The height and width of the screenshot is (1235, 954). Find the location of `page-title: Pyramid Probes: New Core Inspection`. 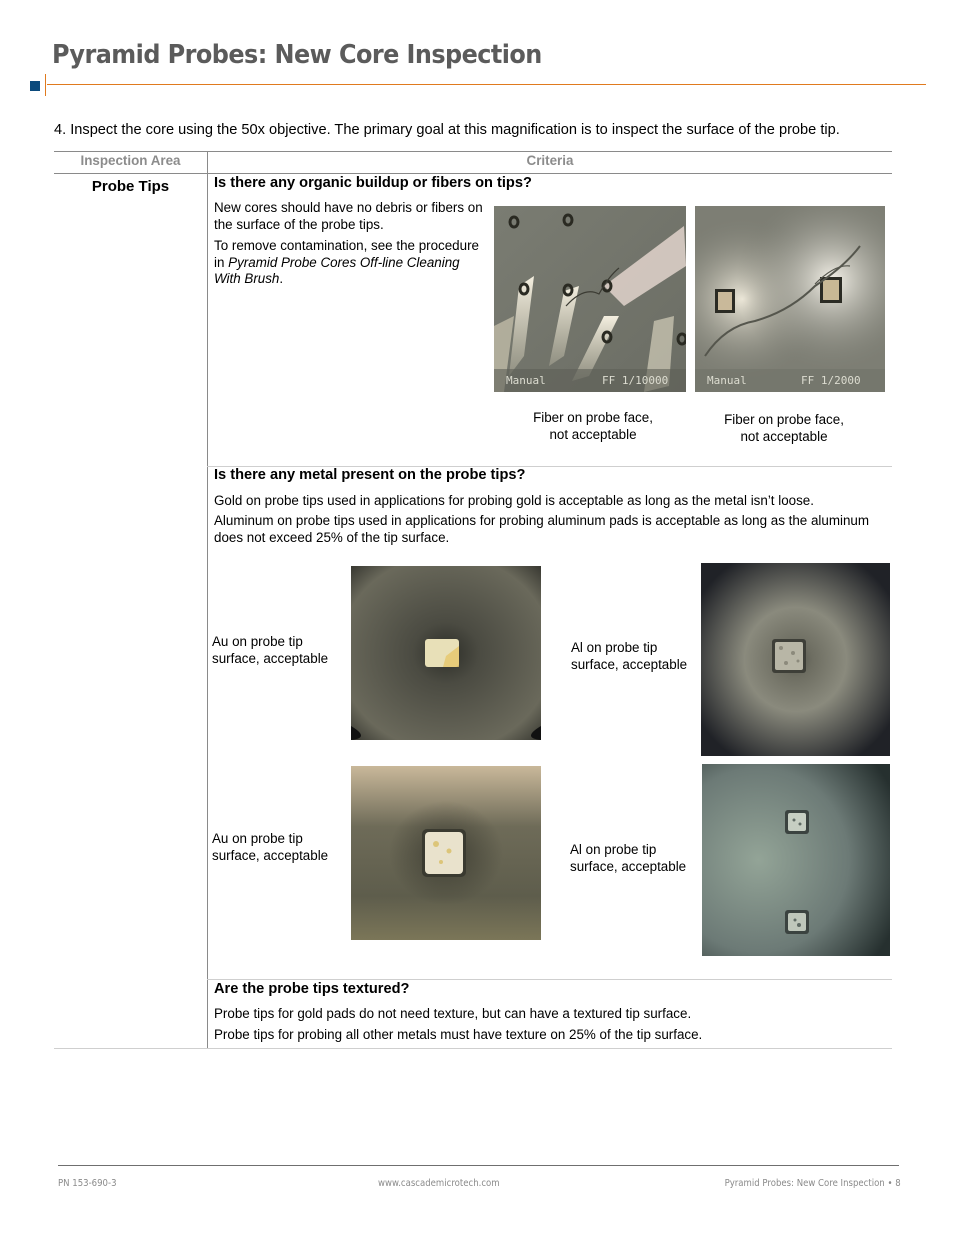

page-title: Pyramid Probes: New Core Inspection is located at coordinates (297, 55).